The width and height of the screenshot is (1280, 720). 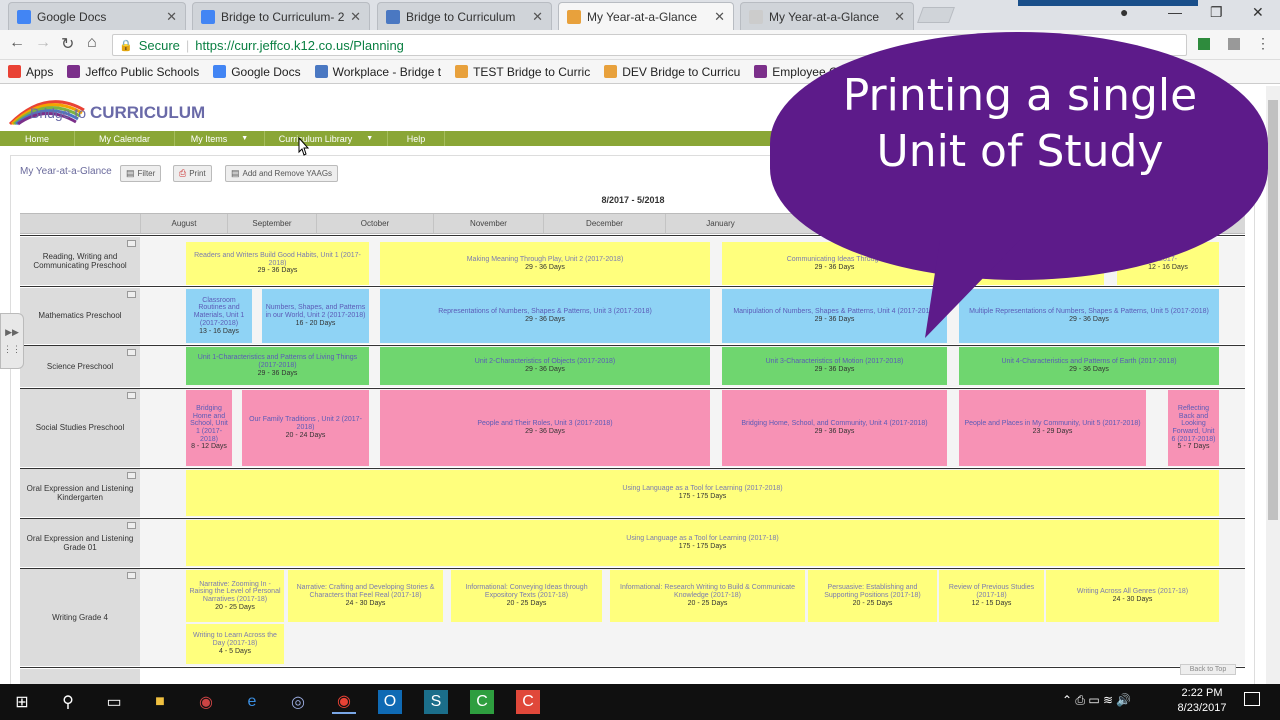 I want to click on app-icon: ◉, so click(x=206, y=702).